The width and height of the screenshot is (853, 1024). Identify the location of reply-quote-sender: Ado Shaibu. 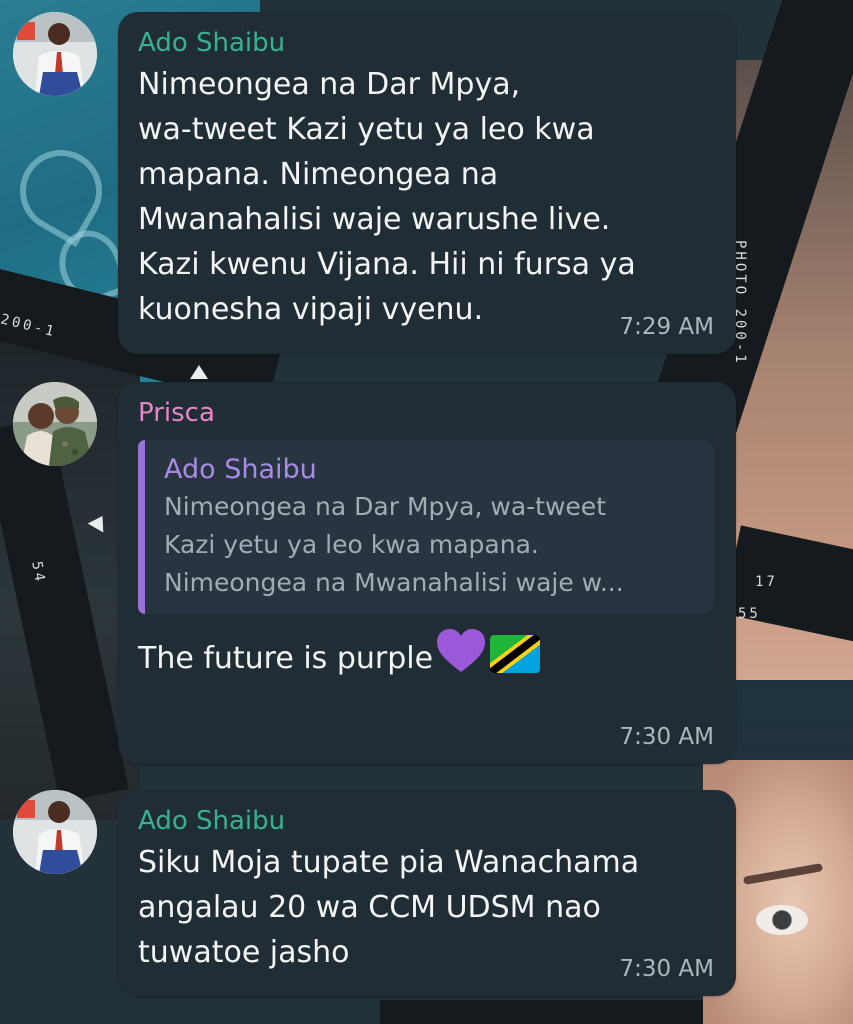
(240, 469).